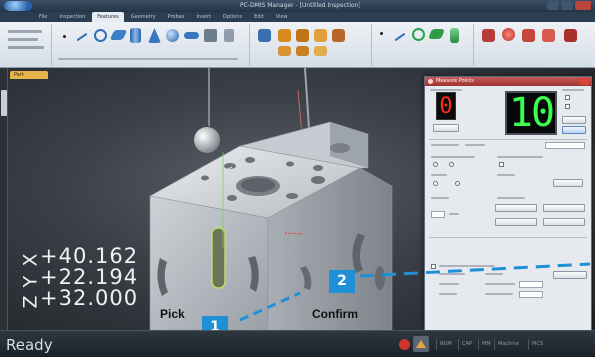  Describe the element at coordinates (574, 130) in the screenshot. I see `next-button` at that location.